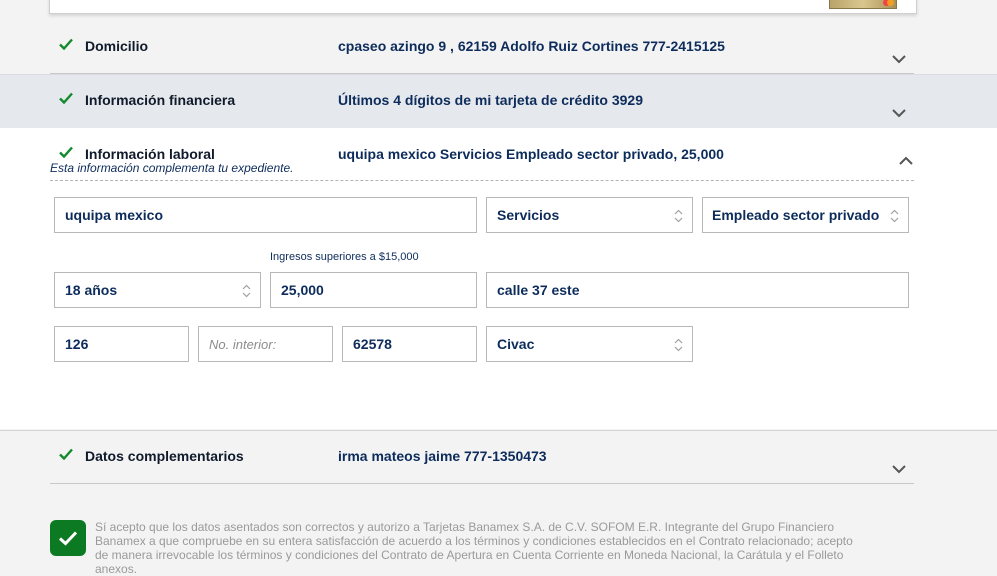 The height and width of the screenshot is (576, 997). Describe the element at coordinates (91, 290) in the screenshot. I see `seniority-value: 18 años` at that location.